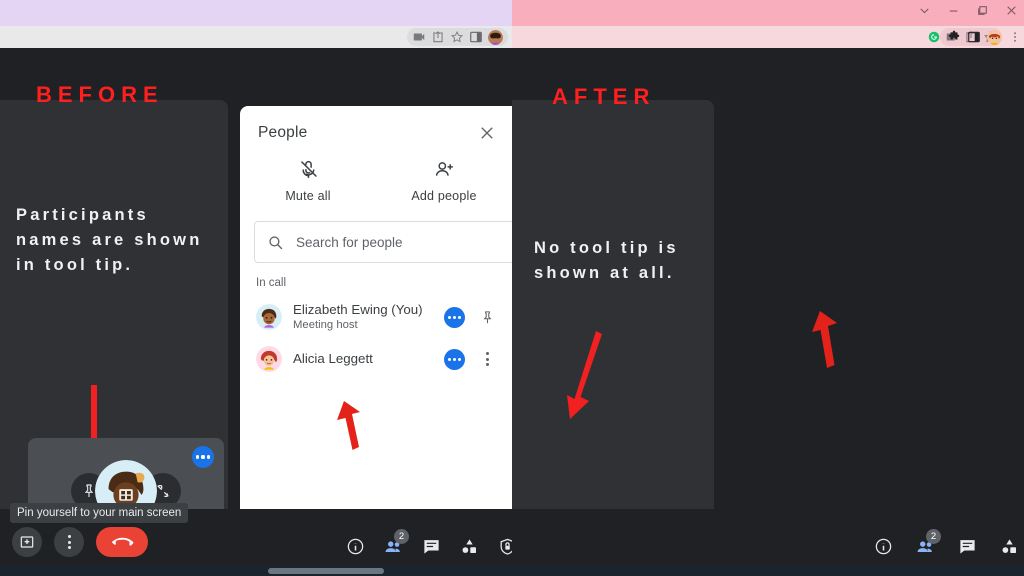 The height and width of the screenshot is (576, 1024). Describe the element at coordinates (487, 317) in the screenshot. I see `pin-icon` at that location.